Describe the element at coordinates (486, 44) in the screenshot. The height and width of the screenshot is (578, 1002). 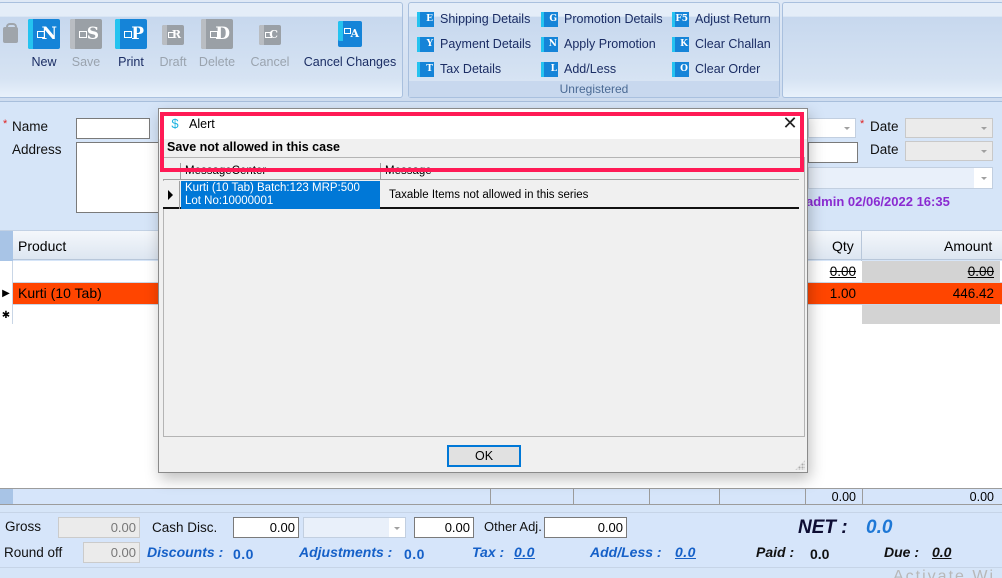
I see `payment-details-label: Payment Details` at that location.